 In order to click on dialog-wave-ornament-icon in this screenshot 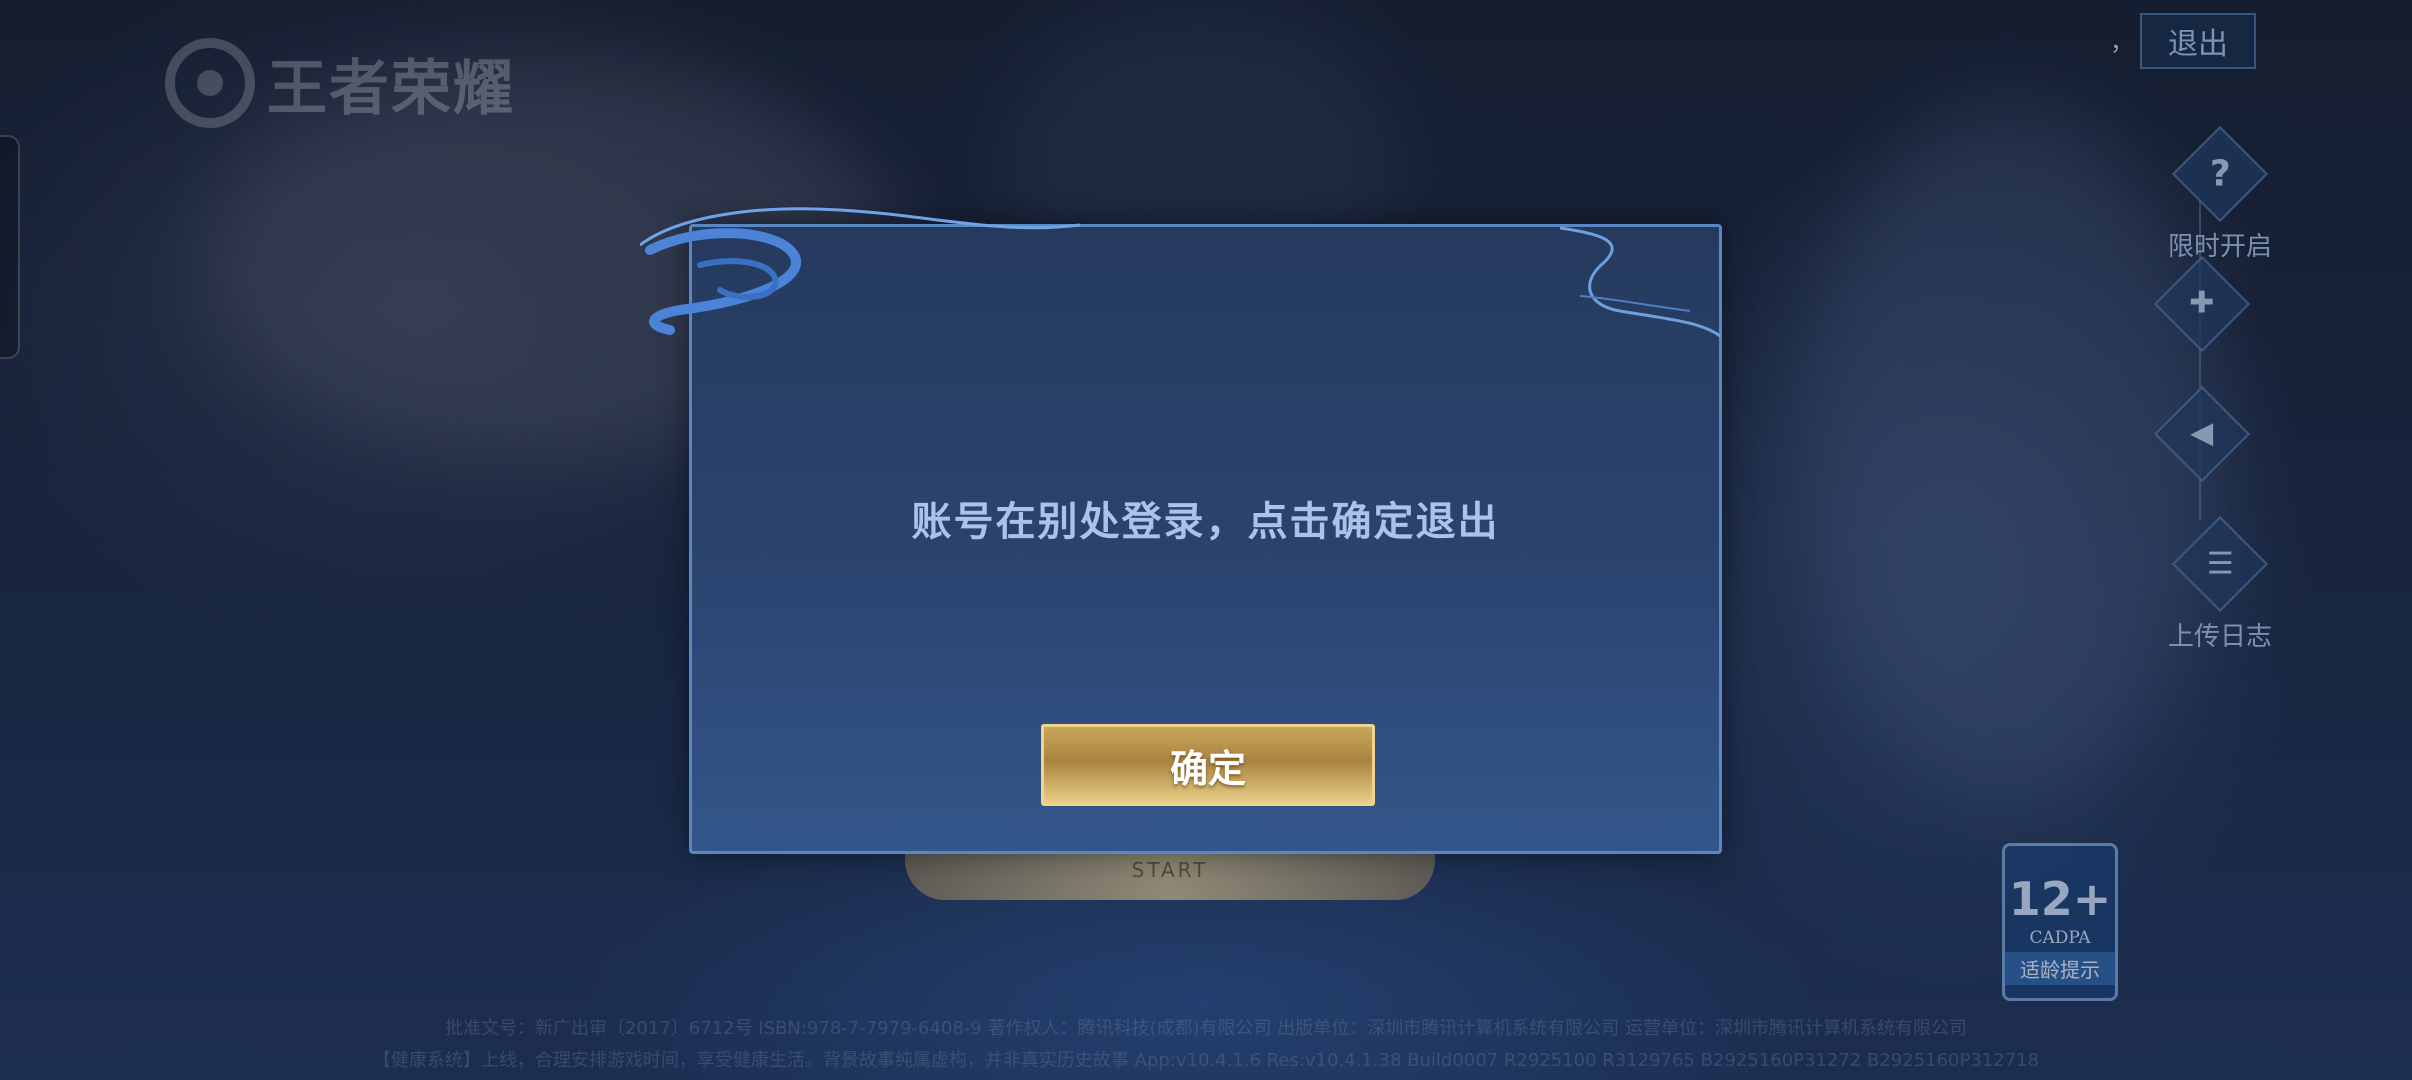, I will do `click(860, 271)`.